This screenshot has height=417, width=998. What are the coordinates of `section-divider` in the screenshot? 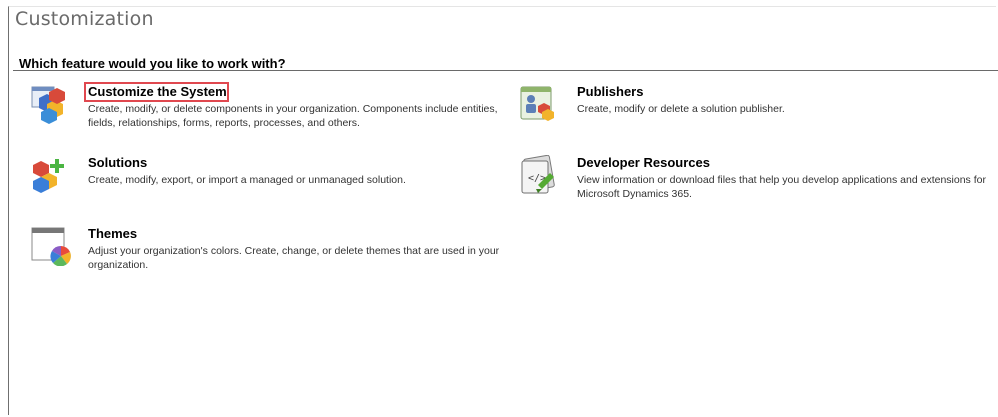 It's located at (505, 70).